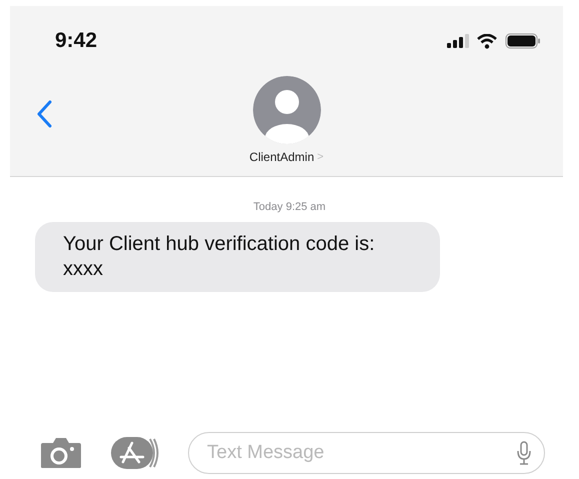 Image resolution: width=579 pixels, height=479 pixels. What do you see at coordinates (135, 453) in the screenshot?
I see `app-store-icon` at bounding box center [135, 453].